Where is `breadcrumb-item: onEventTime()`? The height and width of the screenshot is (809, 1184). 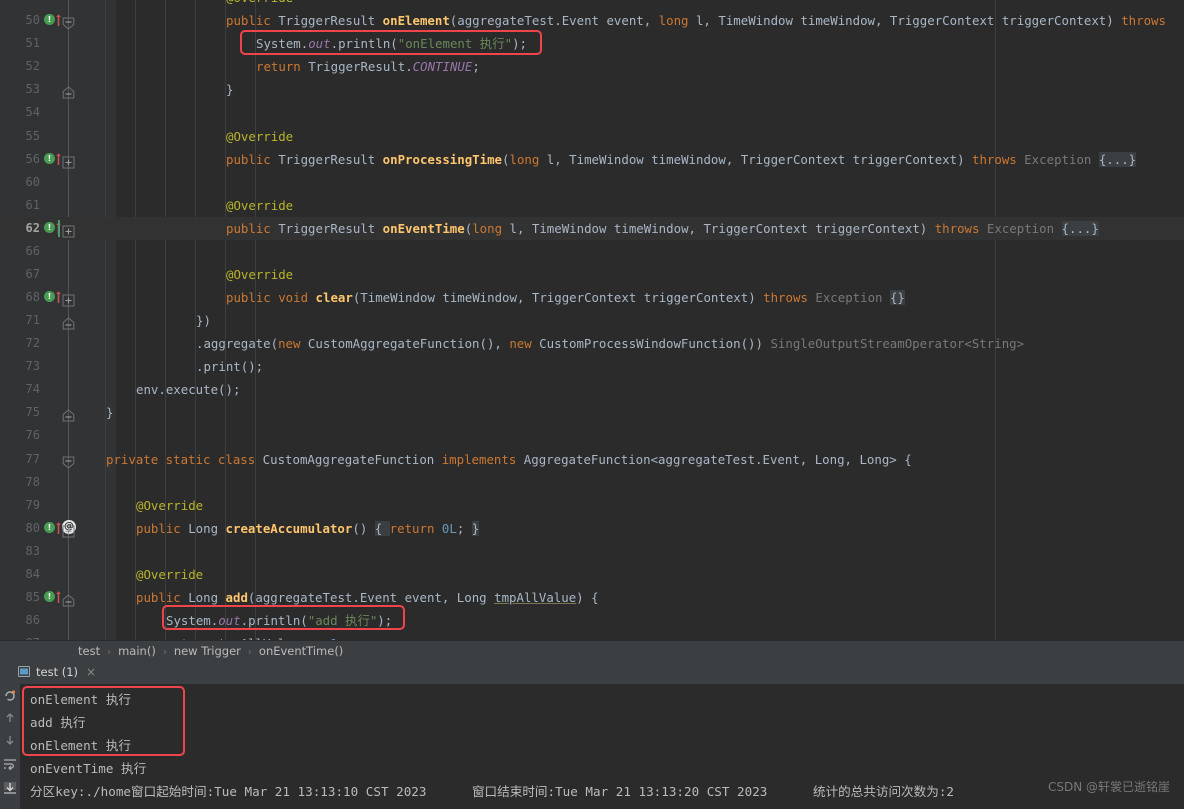
breadcrumb-item: onEventTime() is located at coordinates (301, 651).